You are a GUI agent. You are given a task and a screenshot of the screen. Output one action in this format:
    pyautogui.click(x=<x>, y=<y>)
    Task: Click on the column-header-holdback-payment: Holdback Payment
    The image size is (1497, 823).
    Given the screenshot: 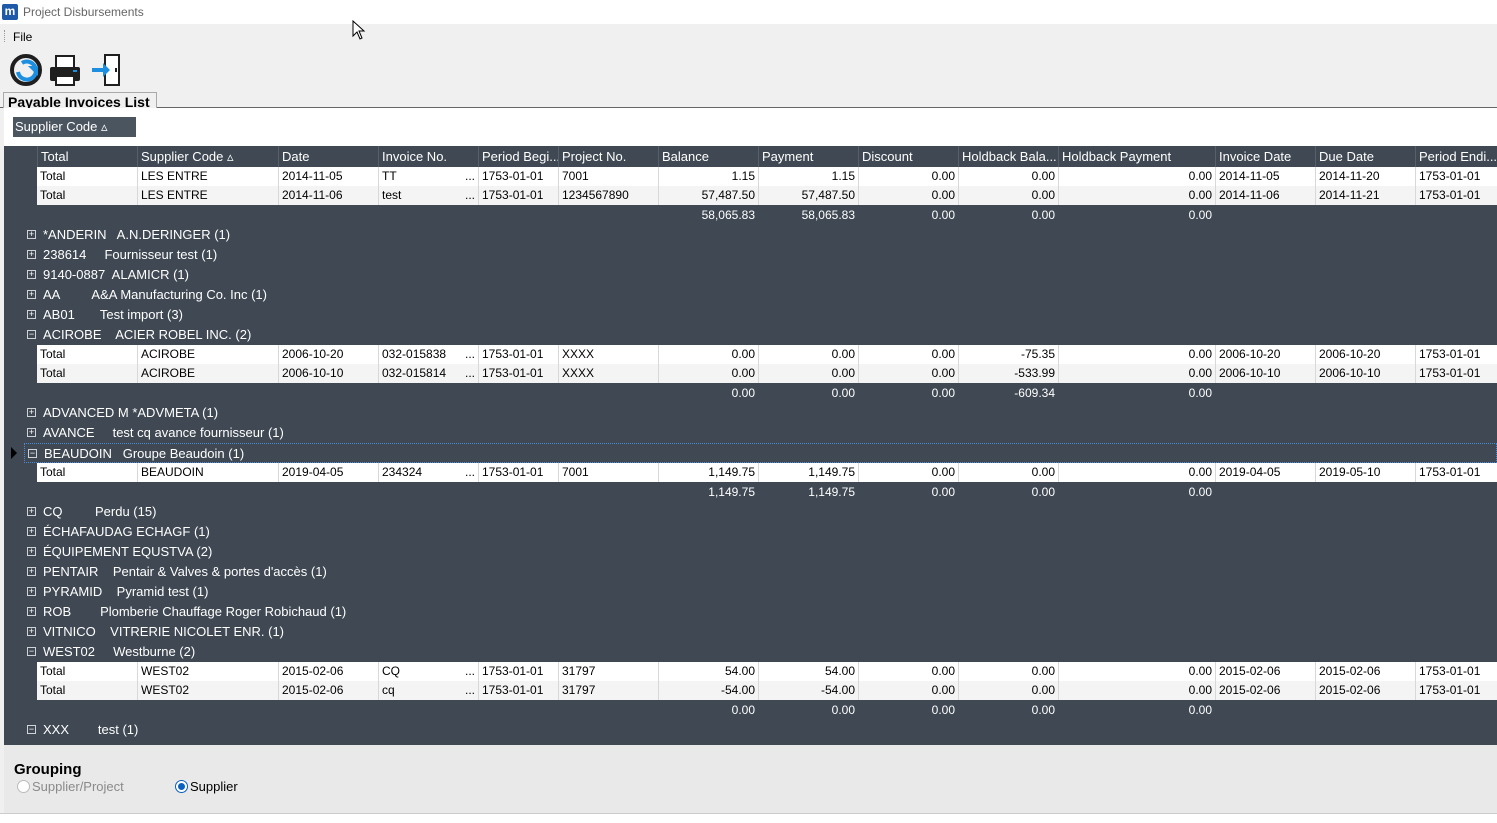 What is the action you would take?
    pyautogui.click(x=1136, y=156)
    